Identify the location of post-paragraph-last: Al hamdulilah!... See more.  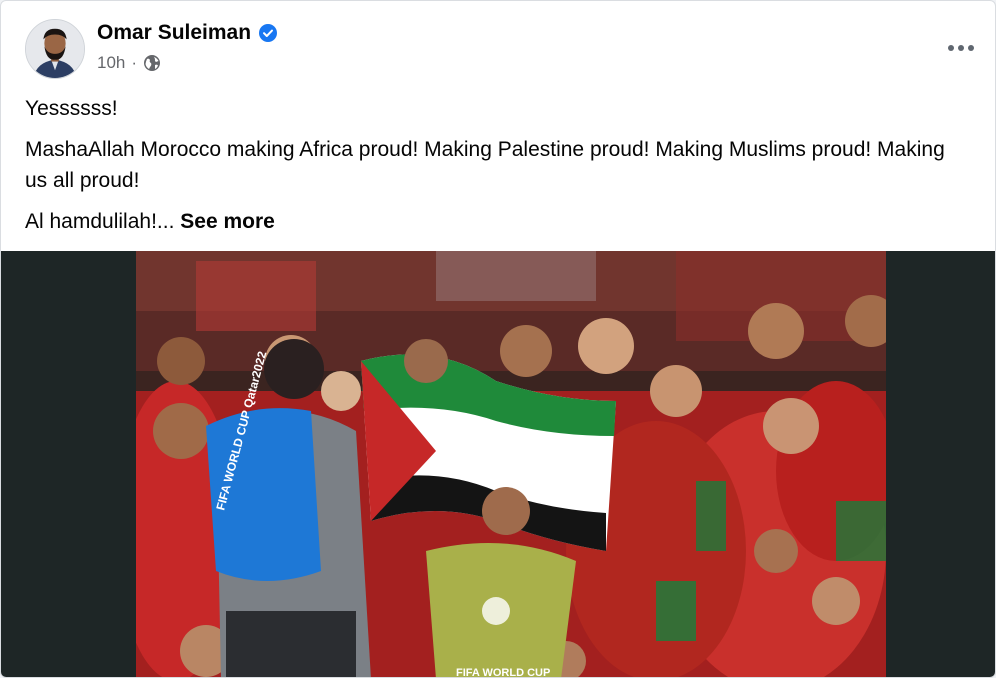
(495, 221).